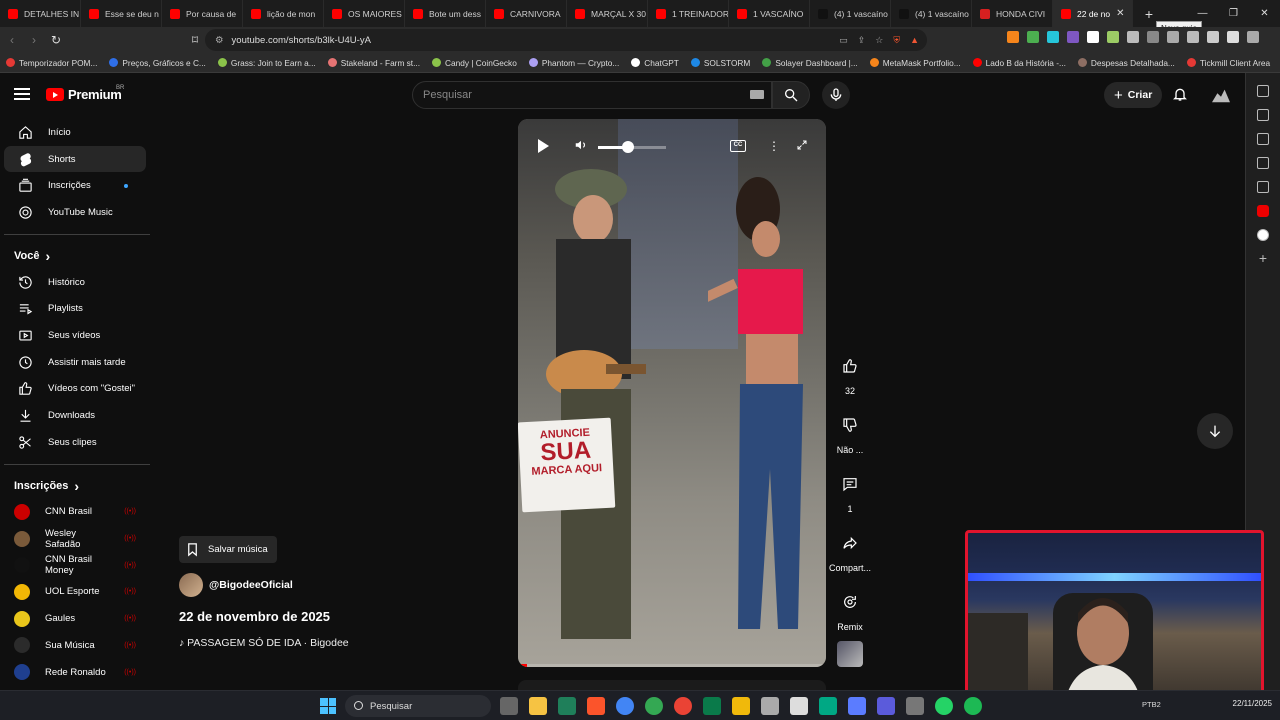  What do you see at coordinates (75, 308) in the screenshot?
I see `sidebar-item-playlists: Playlists` at bounding box center [75, 308].